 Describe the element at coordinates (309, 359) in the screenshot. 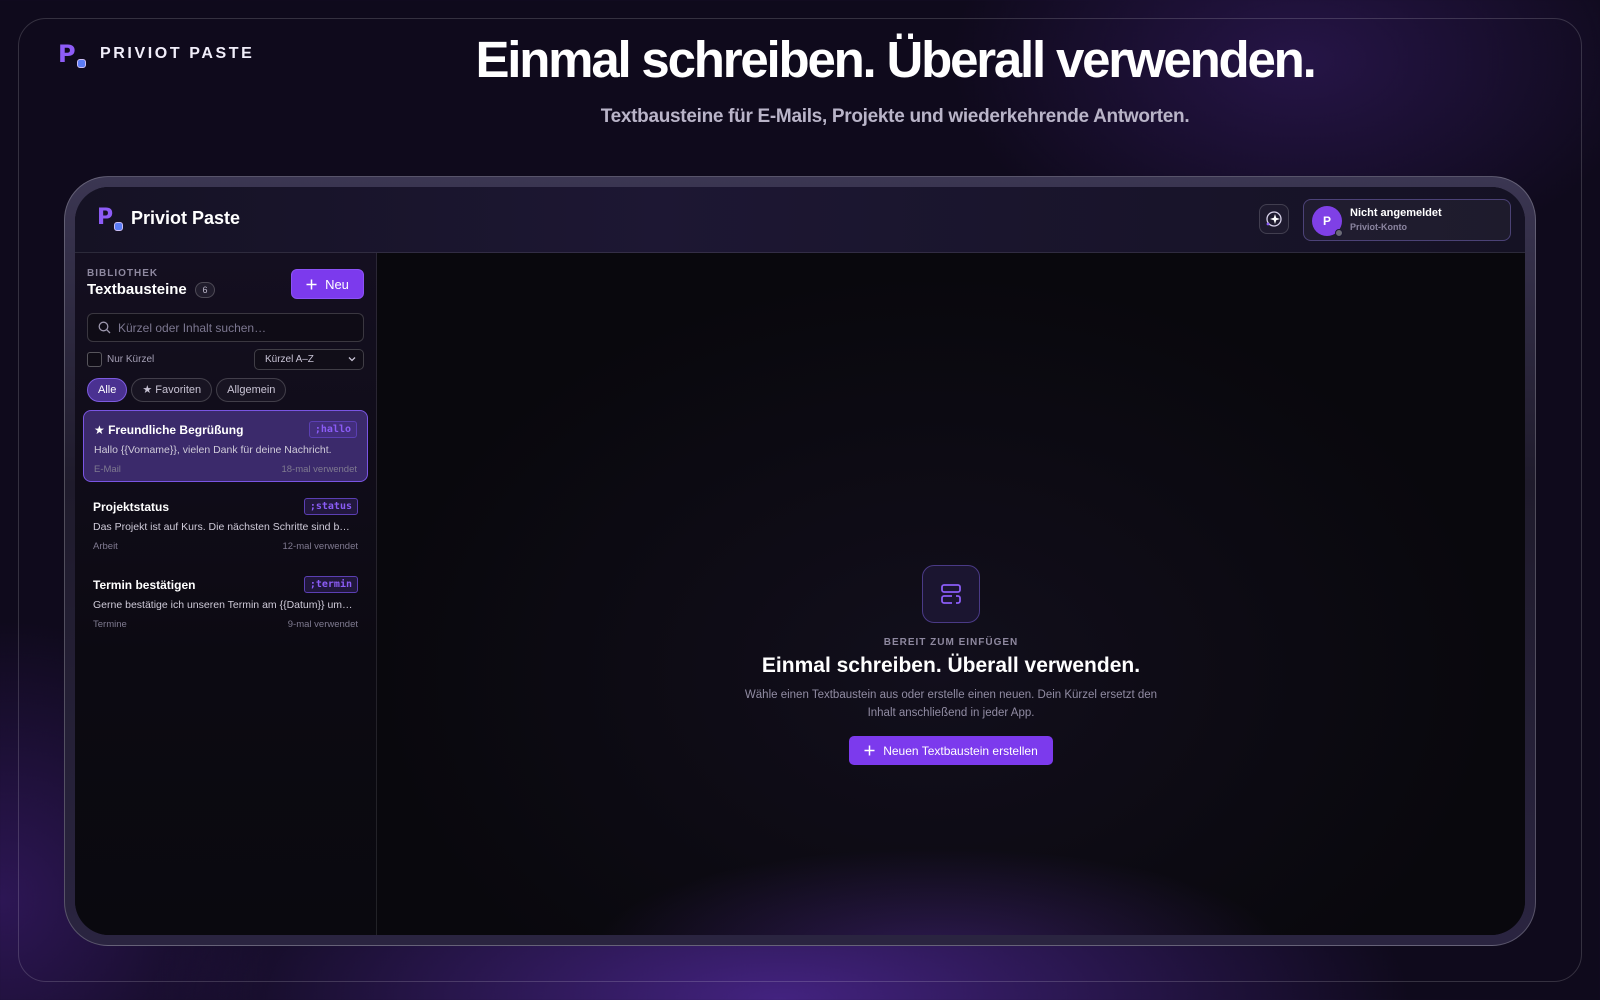

I see `sort-select: Kürzel A–Z` at that location.